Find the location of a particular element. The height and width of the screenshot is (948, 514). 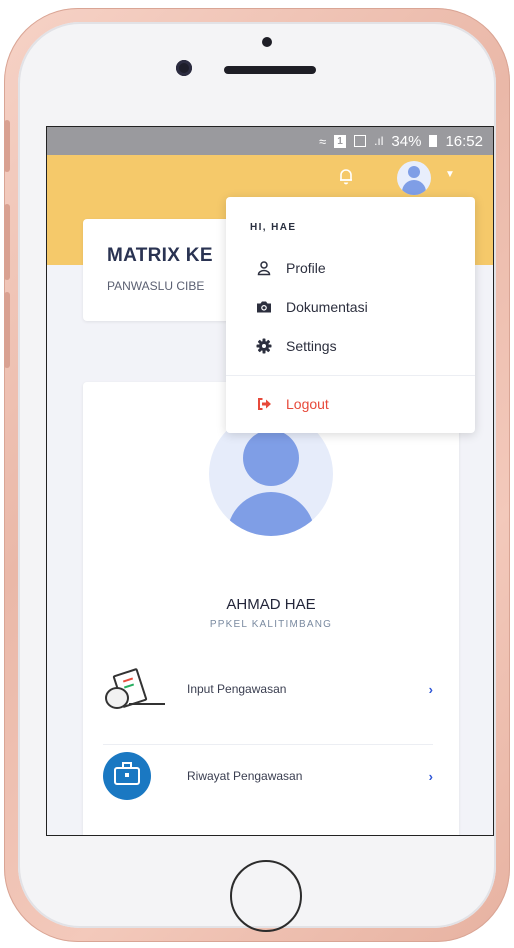

menu-item-label: Riwayat Pengawasan is located at coordinates (245, 776).